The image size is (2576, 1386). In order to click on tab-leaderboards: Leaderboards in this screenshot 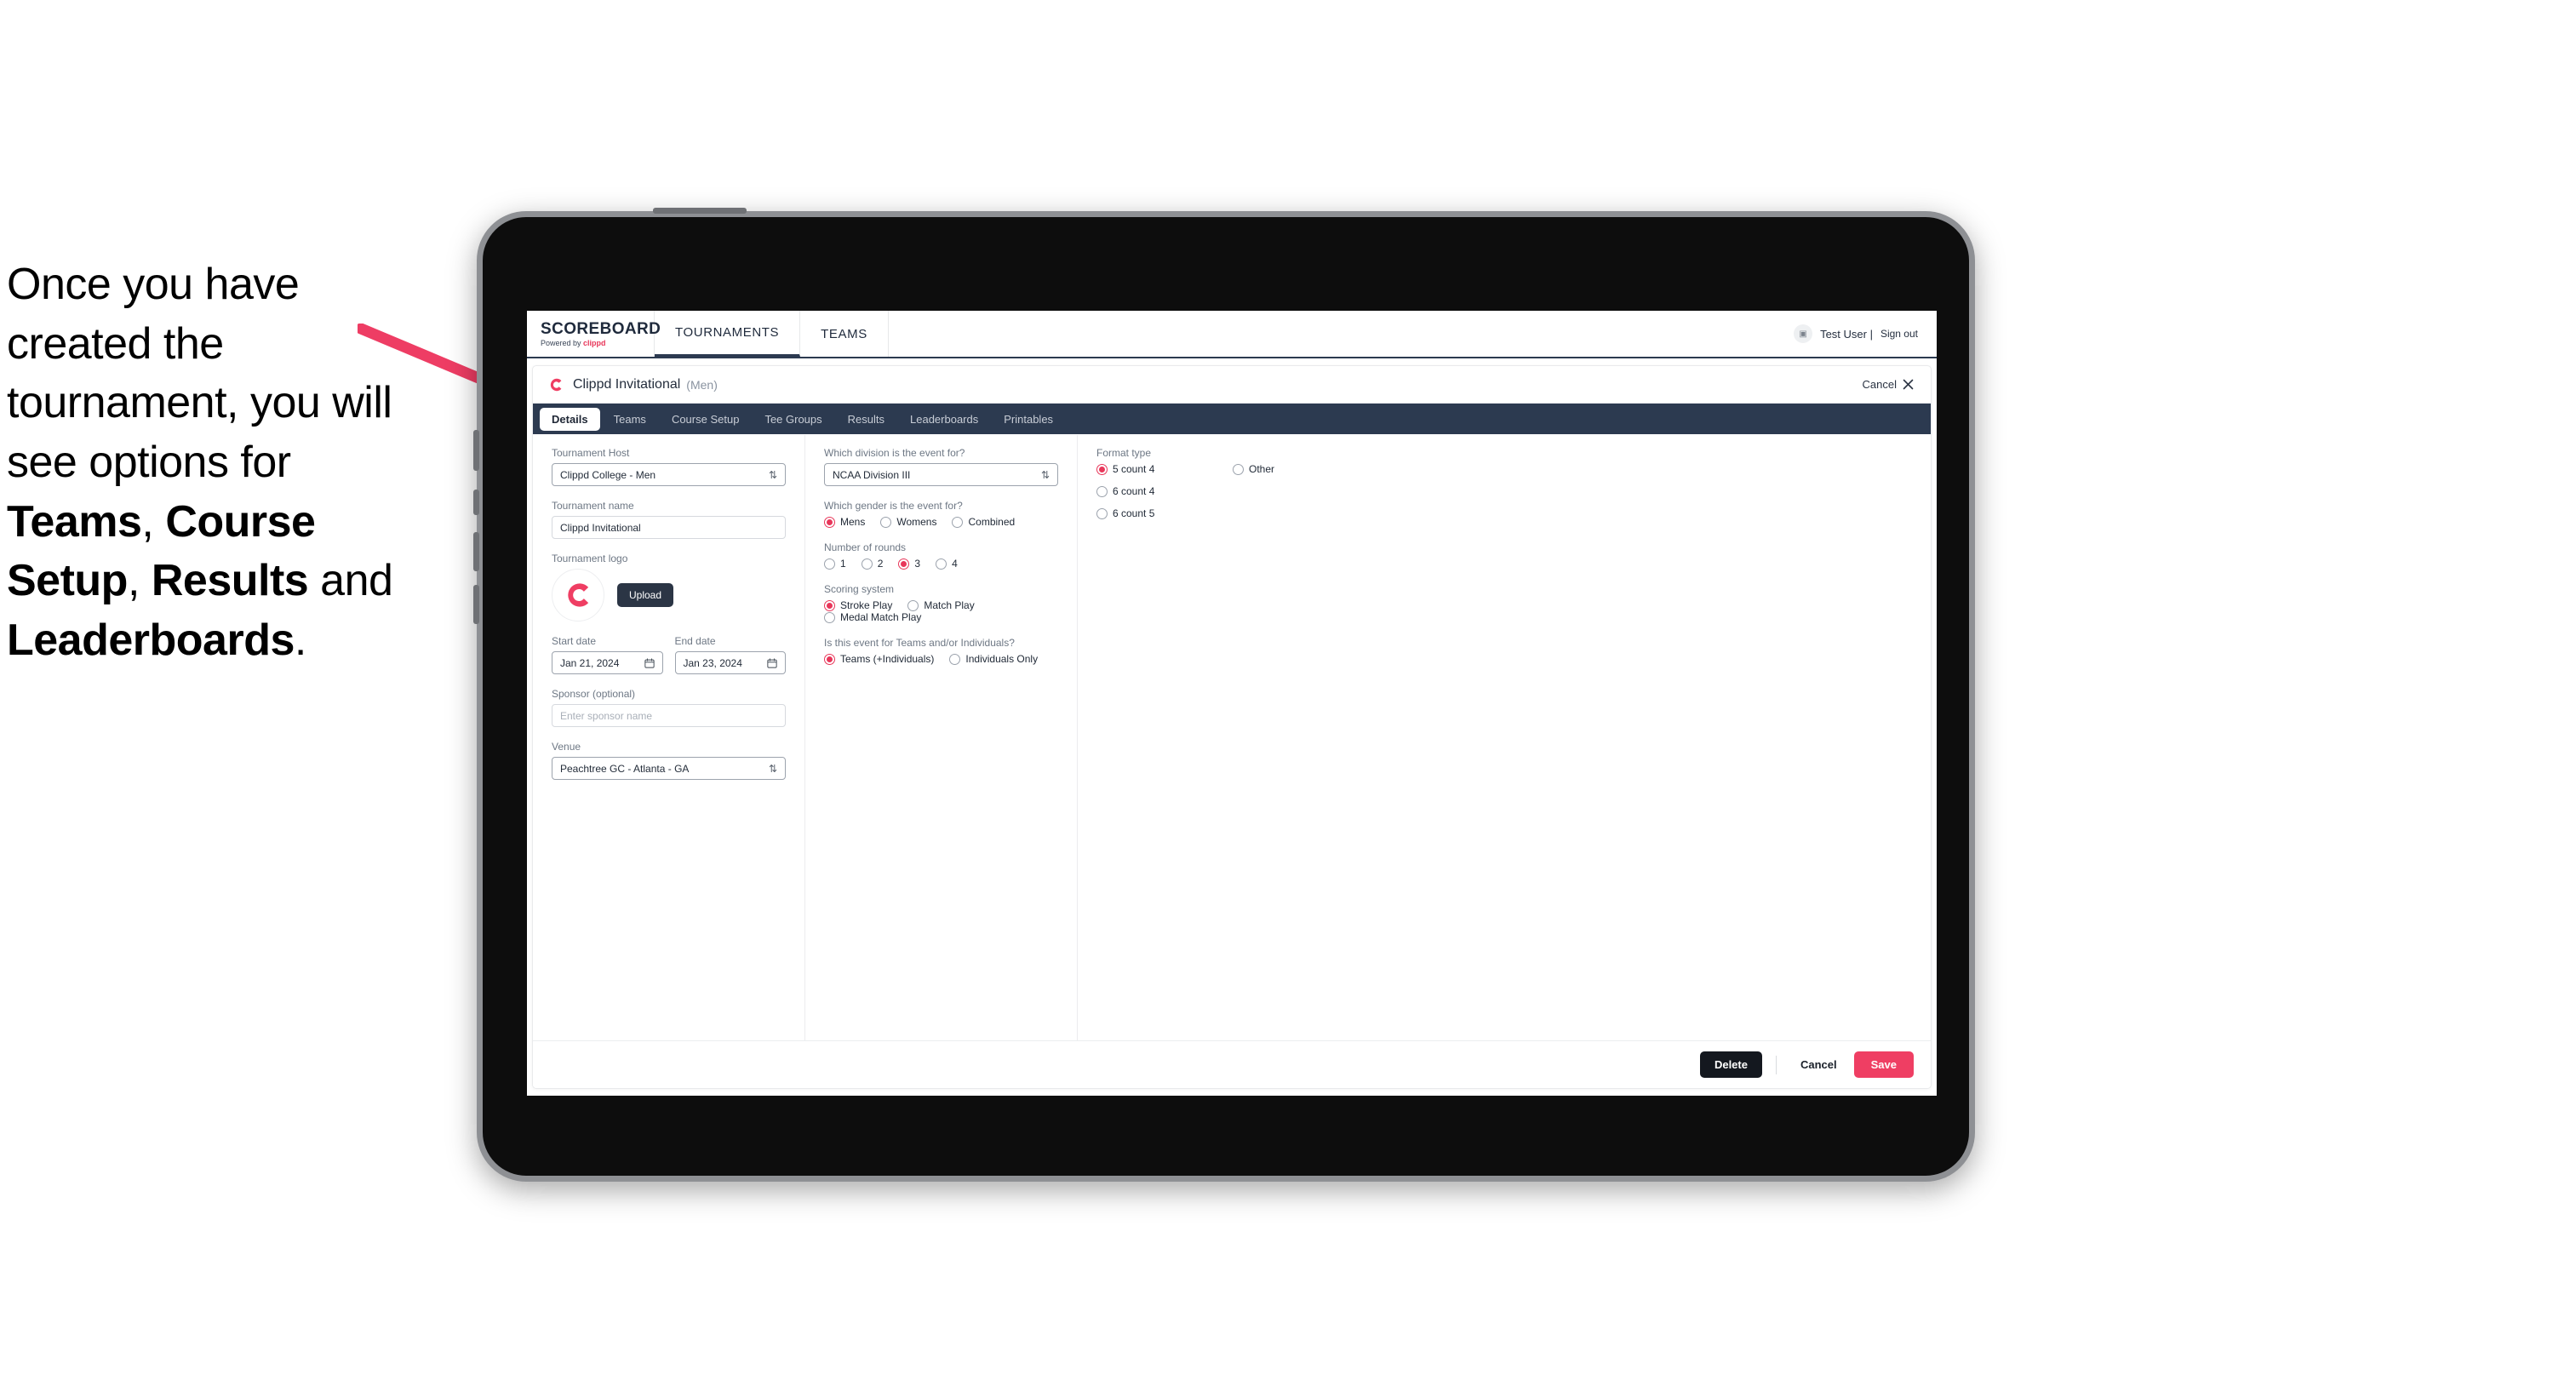, I will do `click(944, 419)`.